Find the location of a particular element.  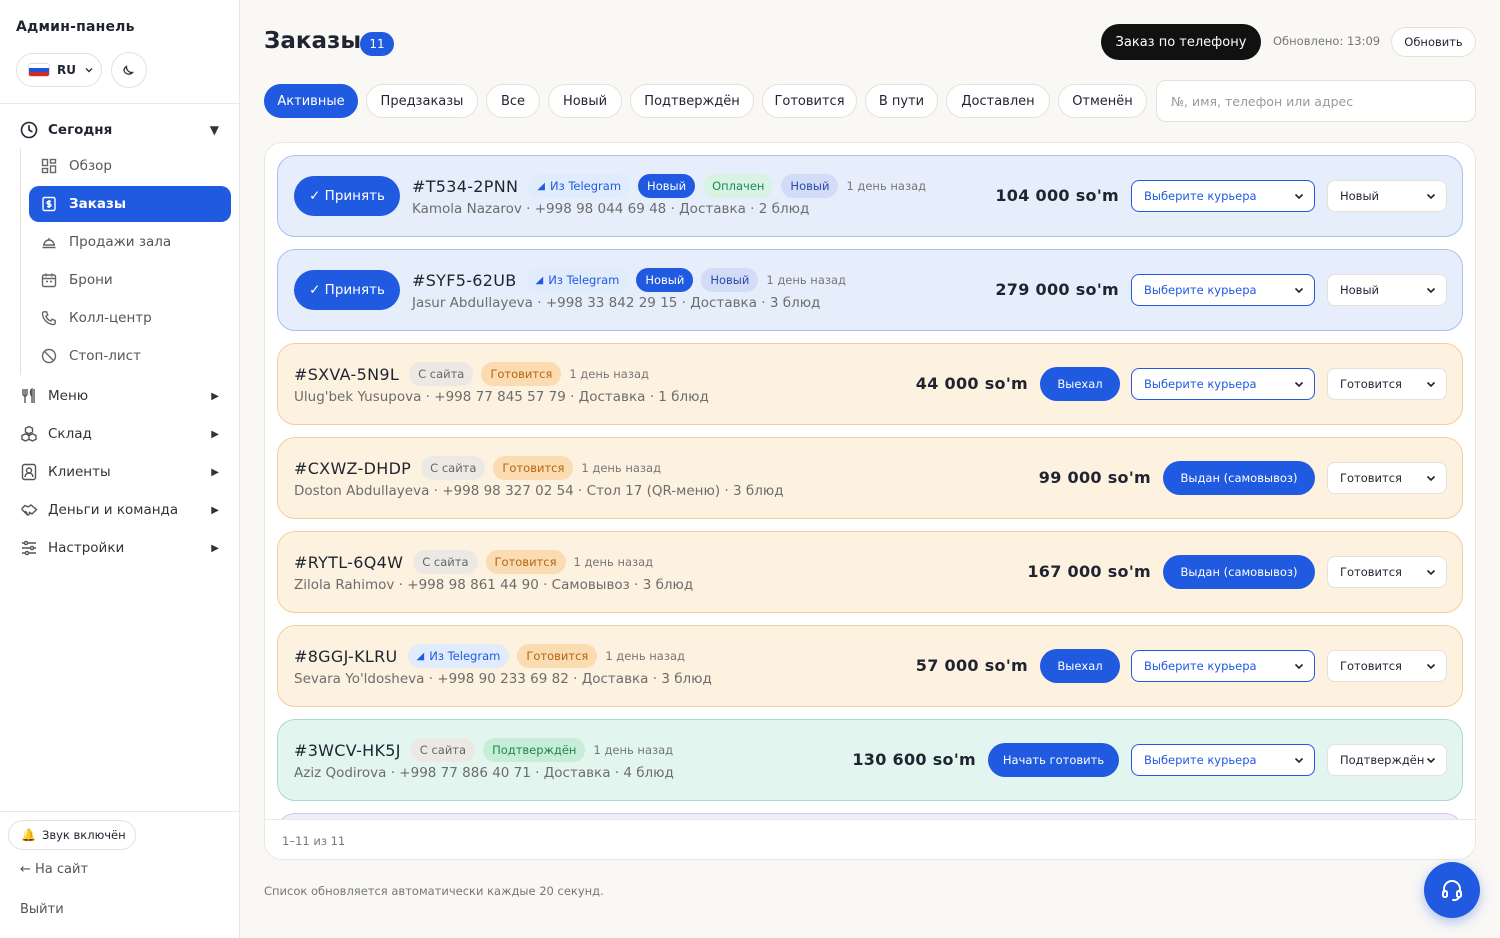

sidebar-item-label: Колл-центр is located at coordinates (110, 318).